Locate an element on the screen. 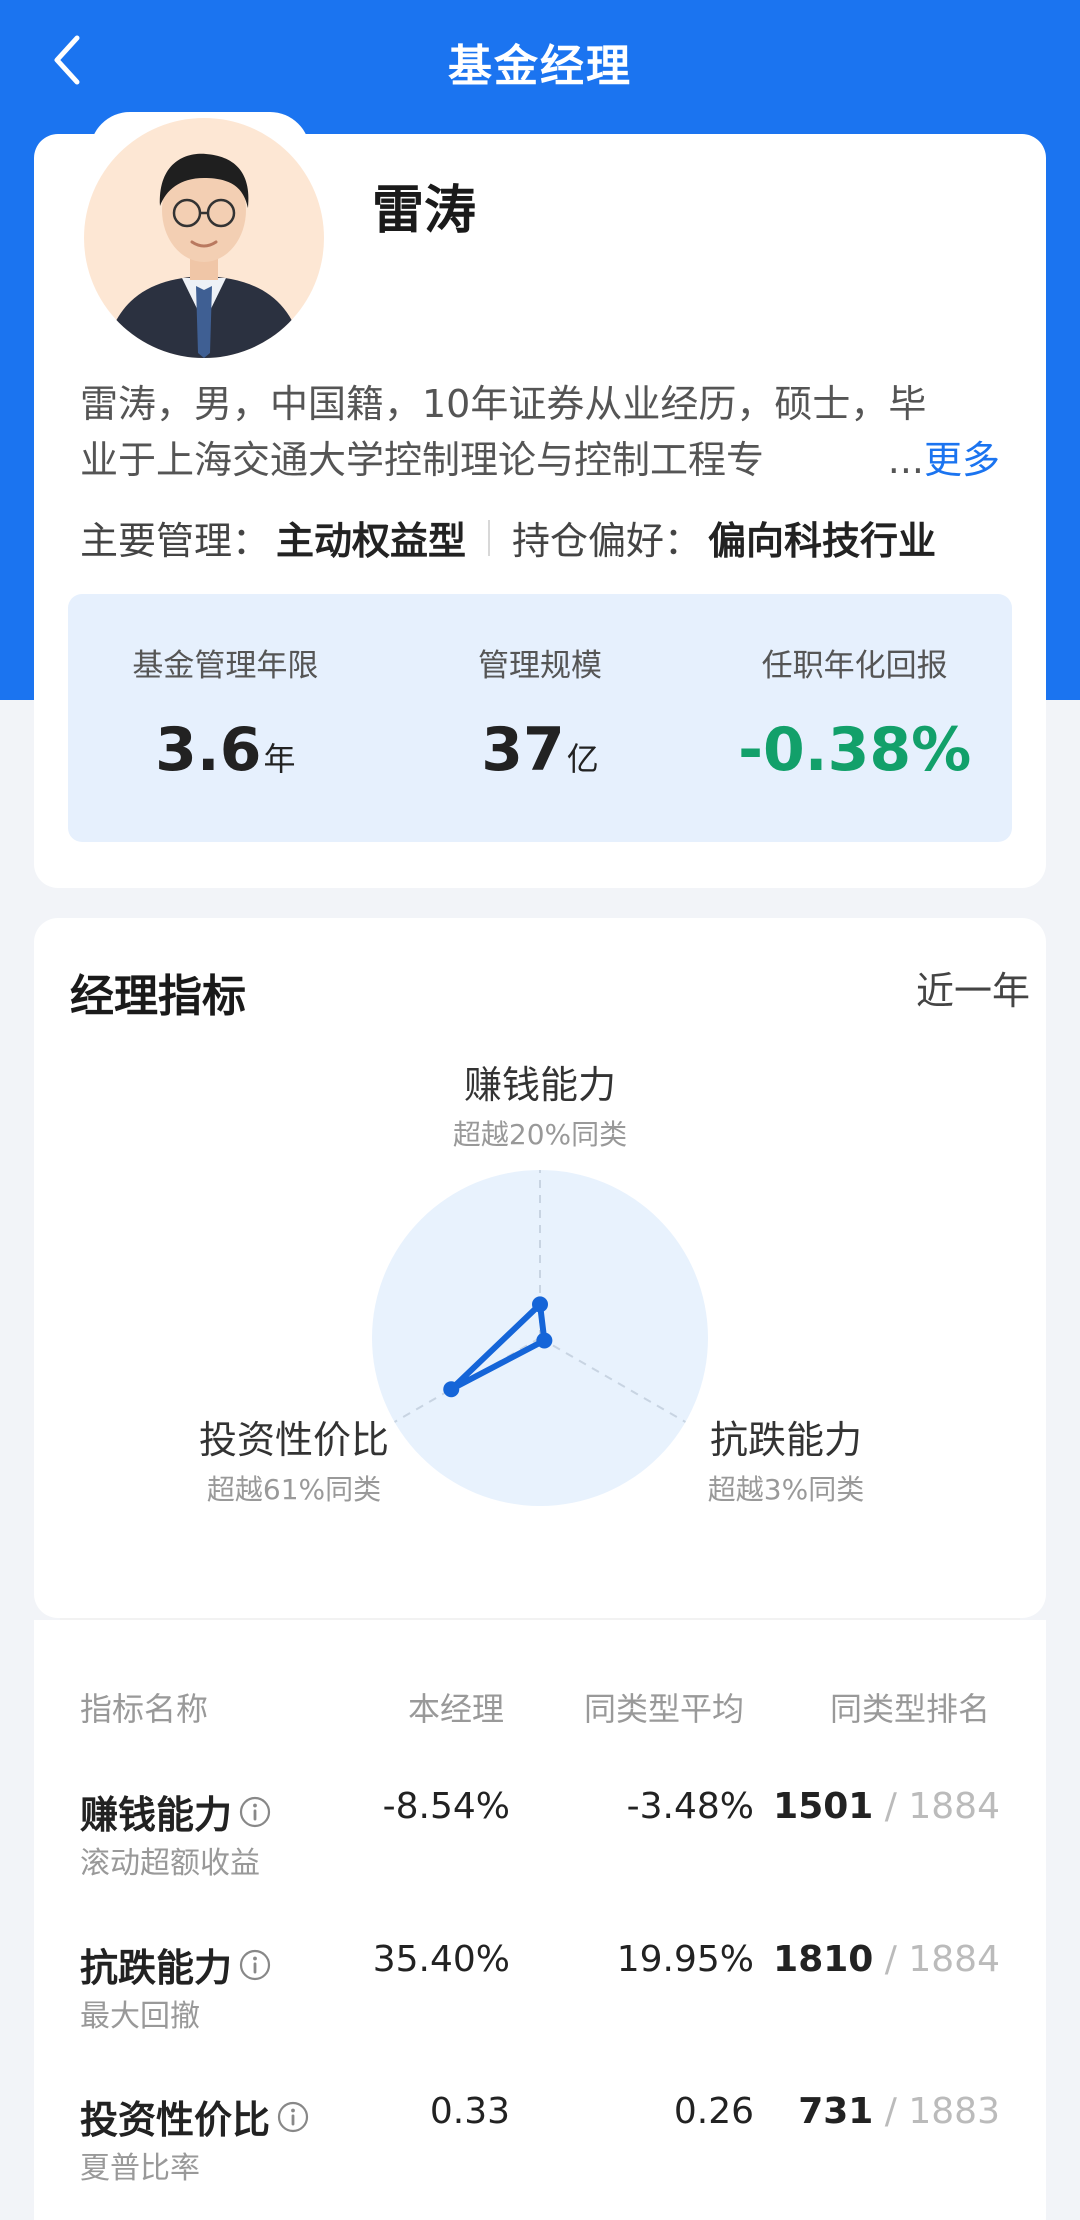  table-cell-avg: 0.26 is located at coordinates (713, 2111).